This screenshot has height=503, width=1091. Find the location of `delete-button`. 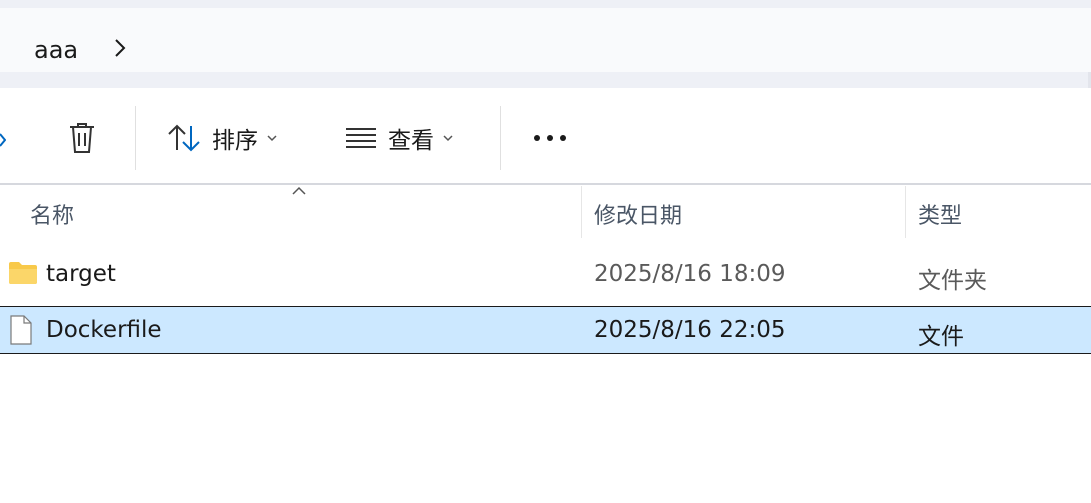

delete-button is located at coordinates (82, 138).